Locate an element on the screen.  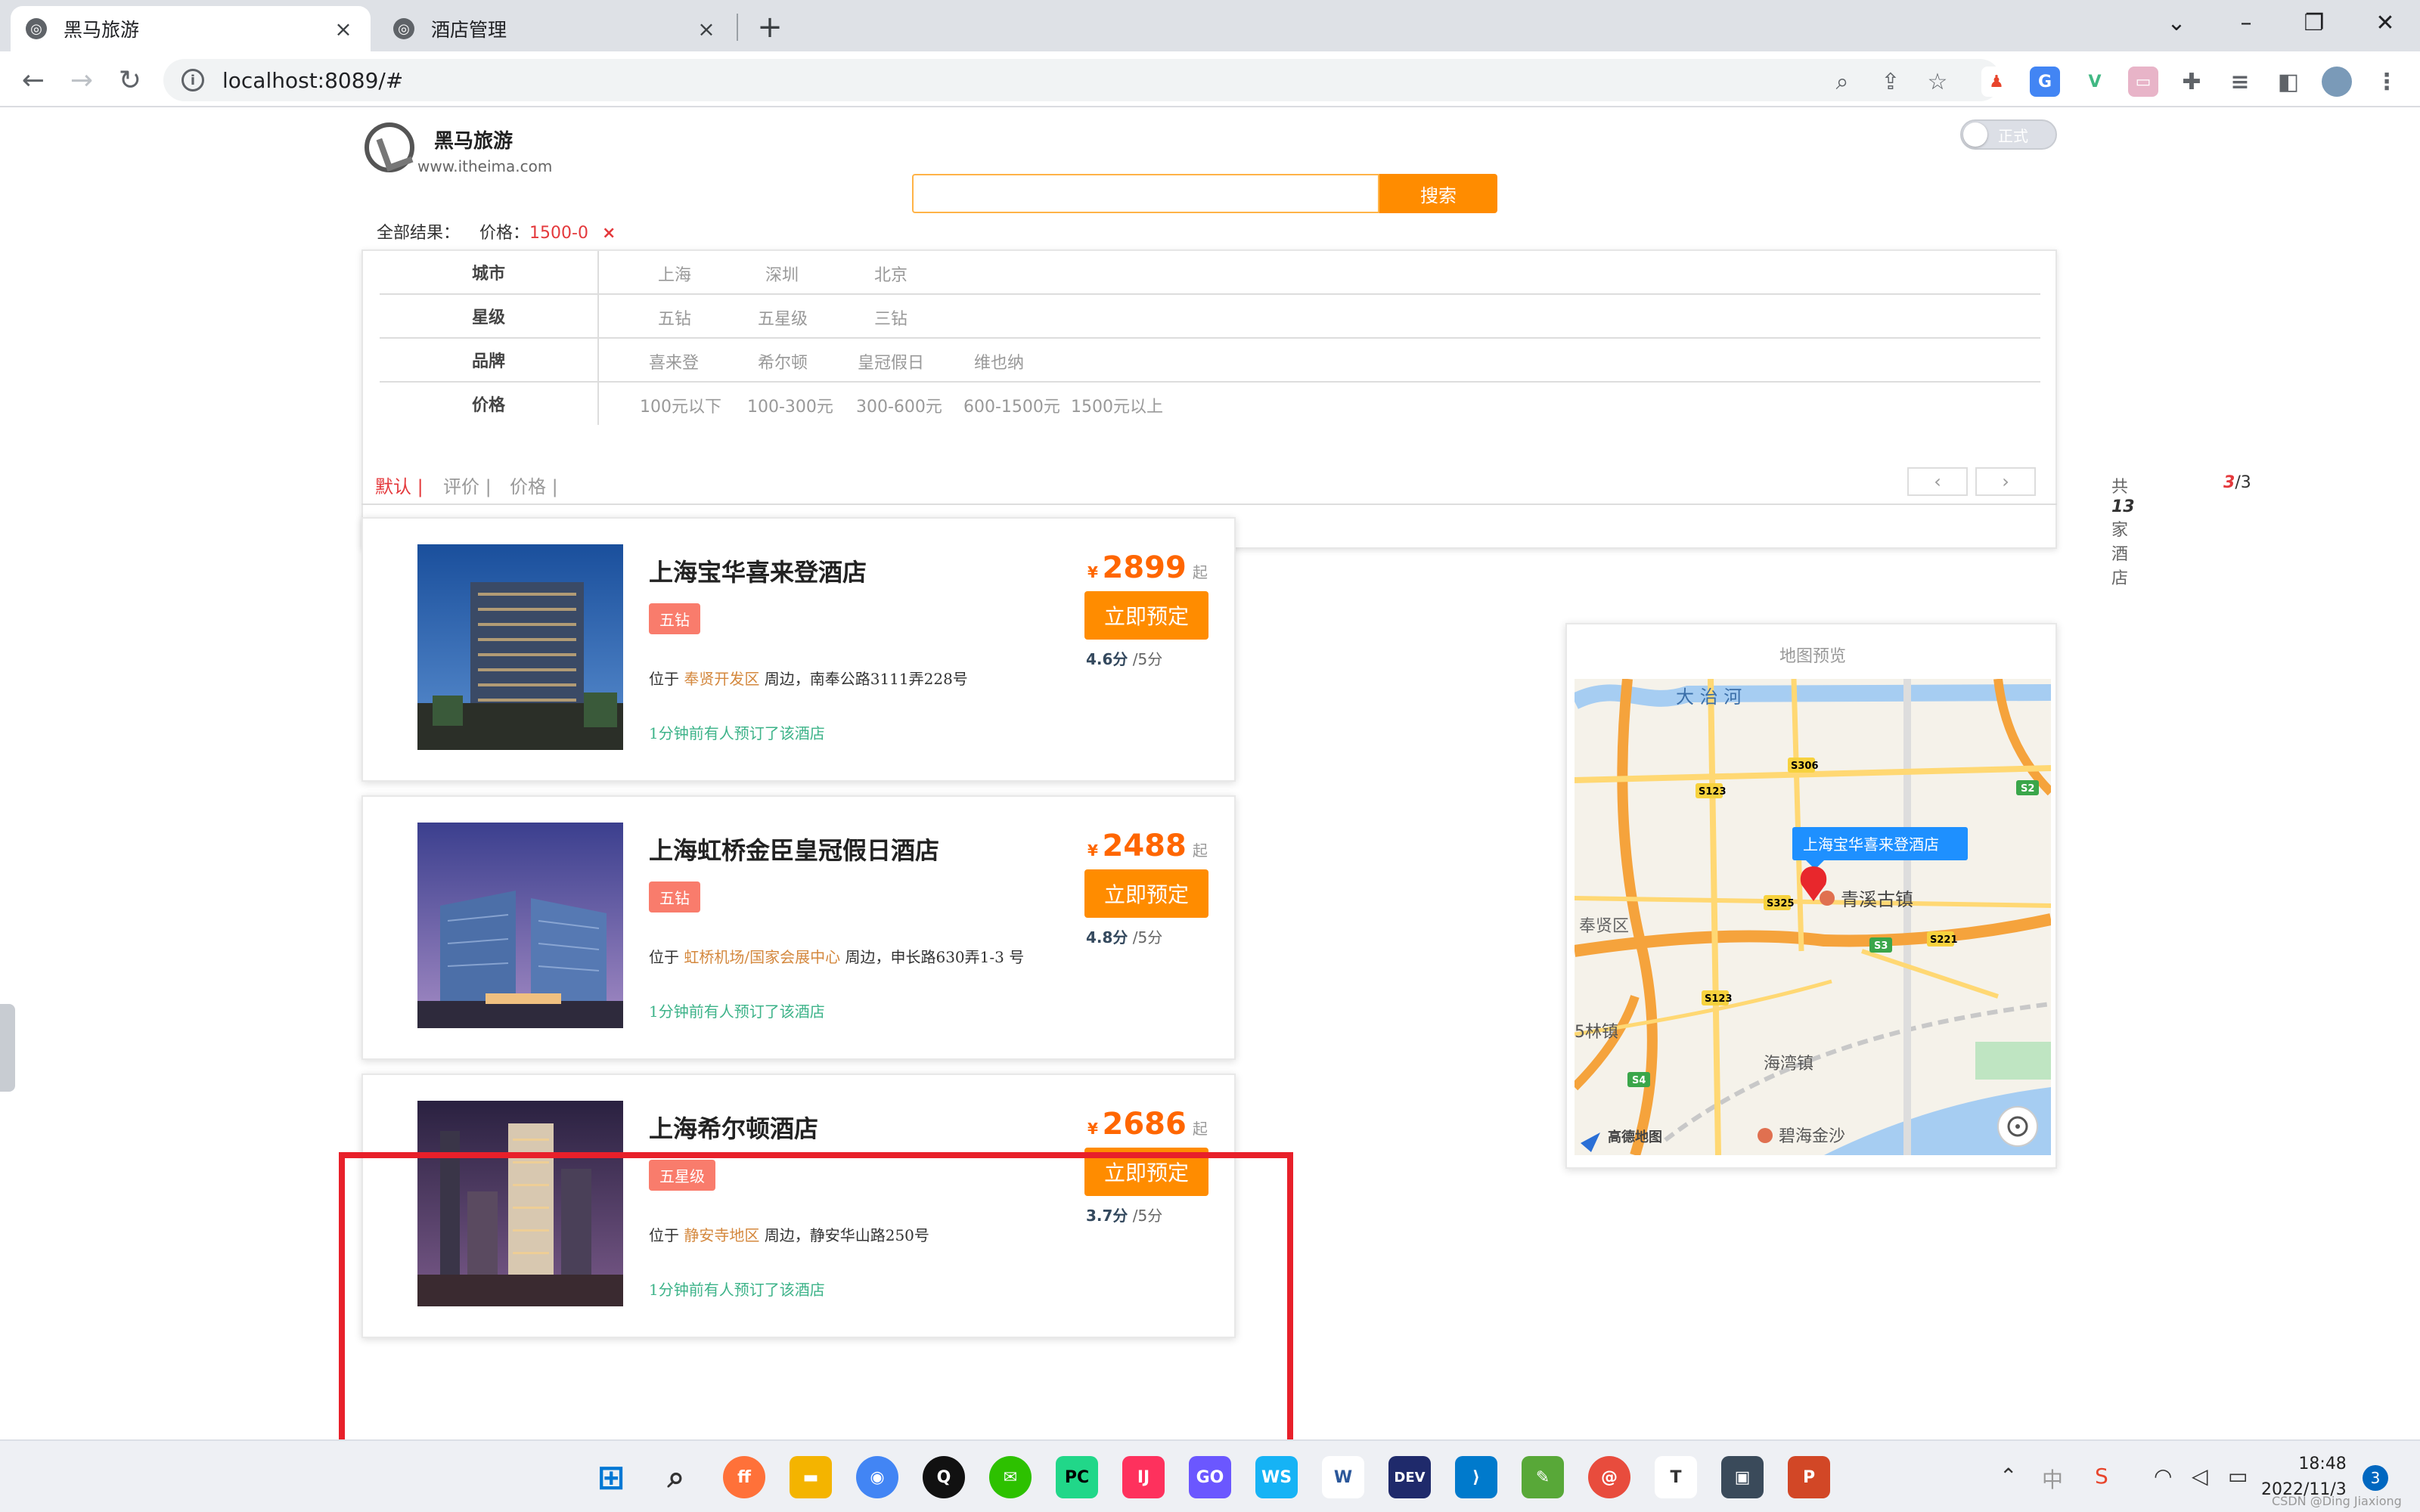
road-label: S3 is located at coordinates (1881, 946).